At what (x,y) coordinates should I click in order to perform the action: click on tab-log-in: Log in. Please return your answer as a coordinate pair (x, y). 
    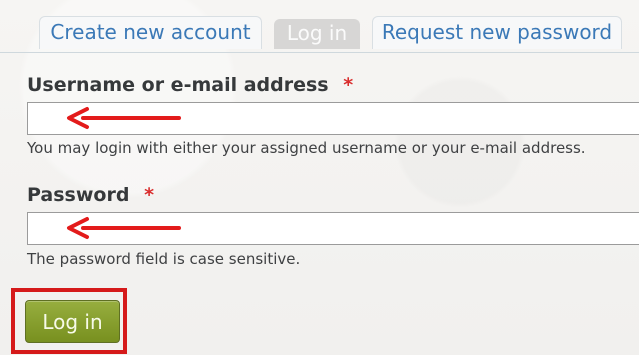
    Looking at the image, I should click on (317, 34).